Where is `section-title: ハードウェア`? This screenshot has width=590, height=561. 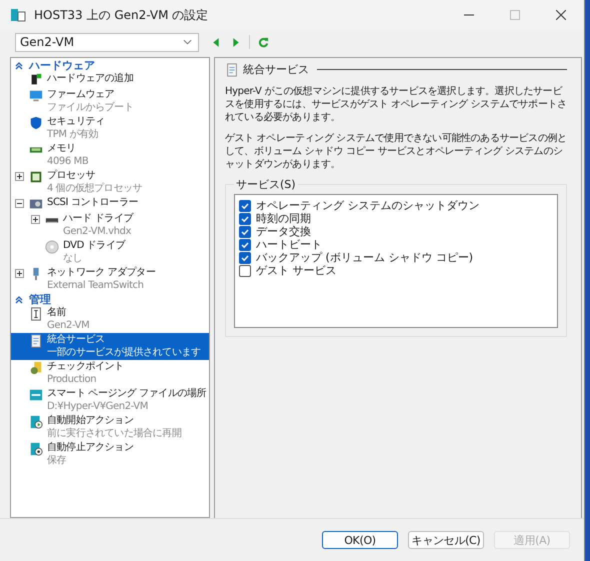 section-title: ハードウェア is located at coordinates (62, 65).